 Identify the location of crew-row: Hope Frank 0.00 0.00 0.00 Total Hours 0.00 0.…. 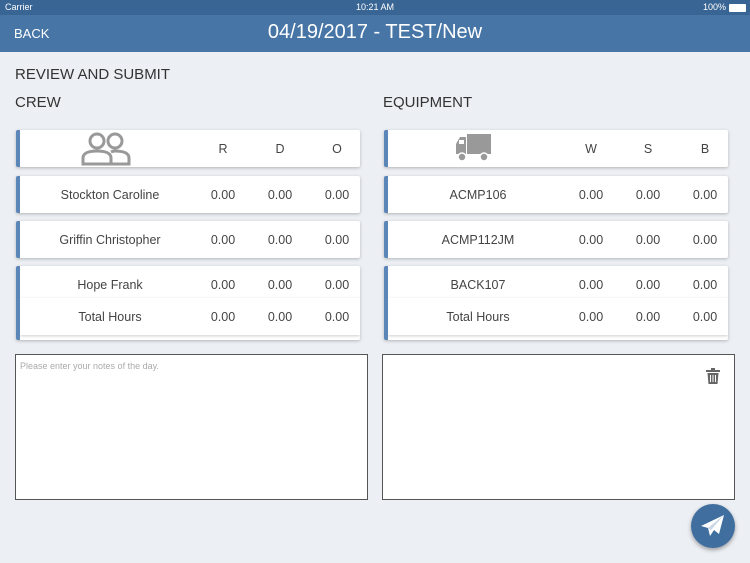
(188, 303).